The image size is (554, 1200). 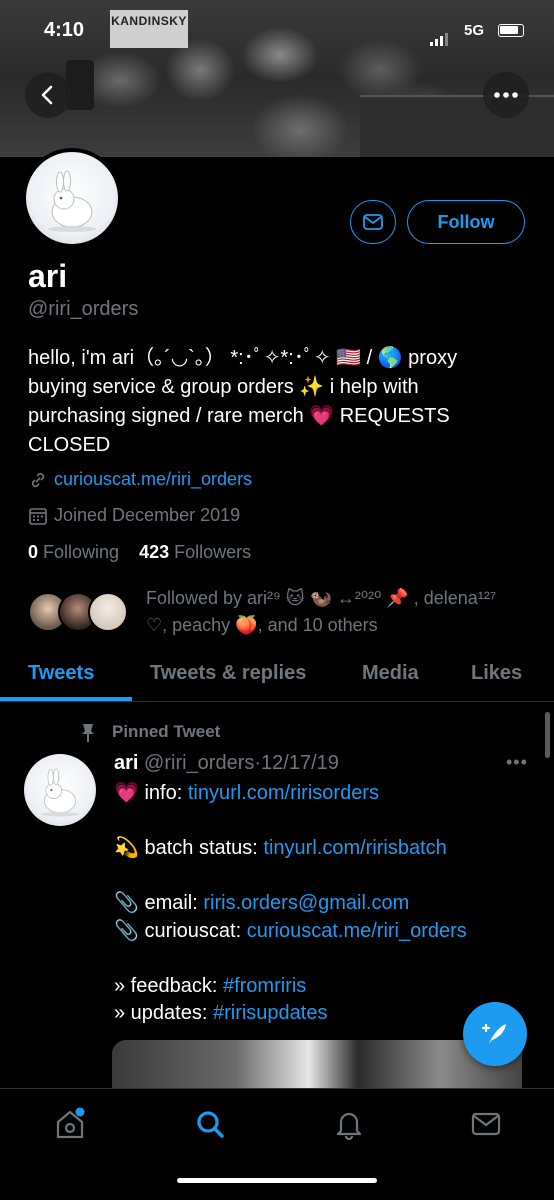 What do you see at coordinates (168, 985) in the screenshot?
I see `tweet-text: » feedback:` at bounding box center [168, 985].